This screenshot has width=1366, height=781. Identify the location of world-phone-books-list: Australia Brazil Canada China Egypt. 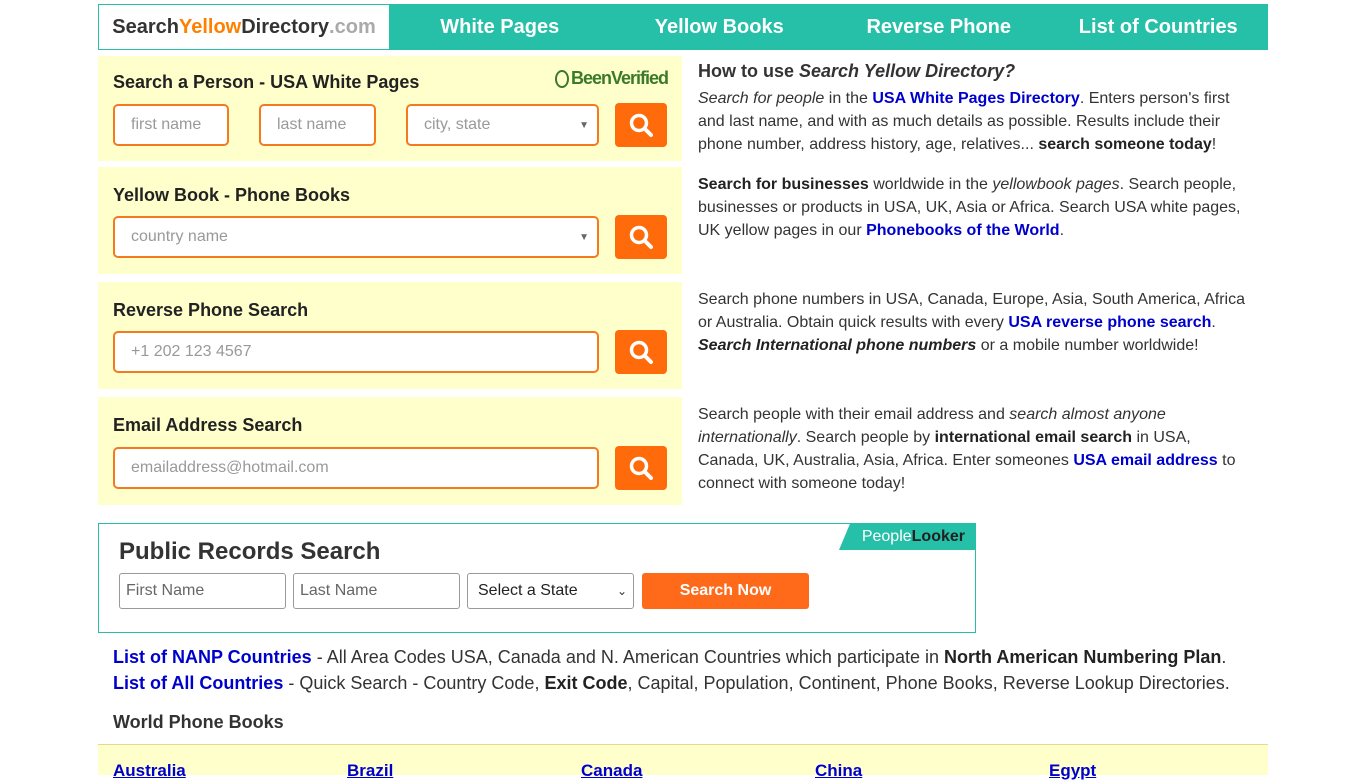
(683, 762).